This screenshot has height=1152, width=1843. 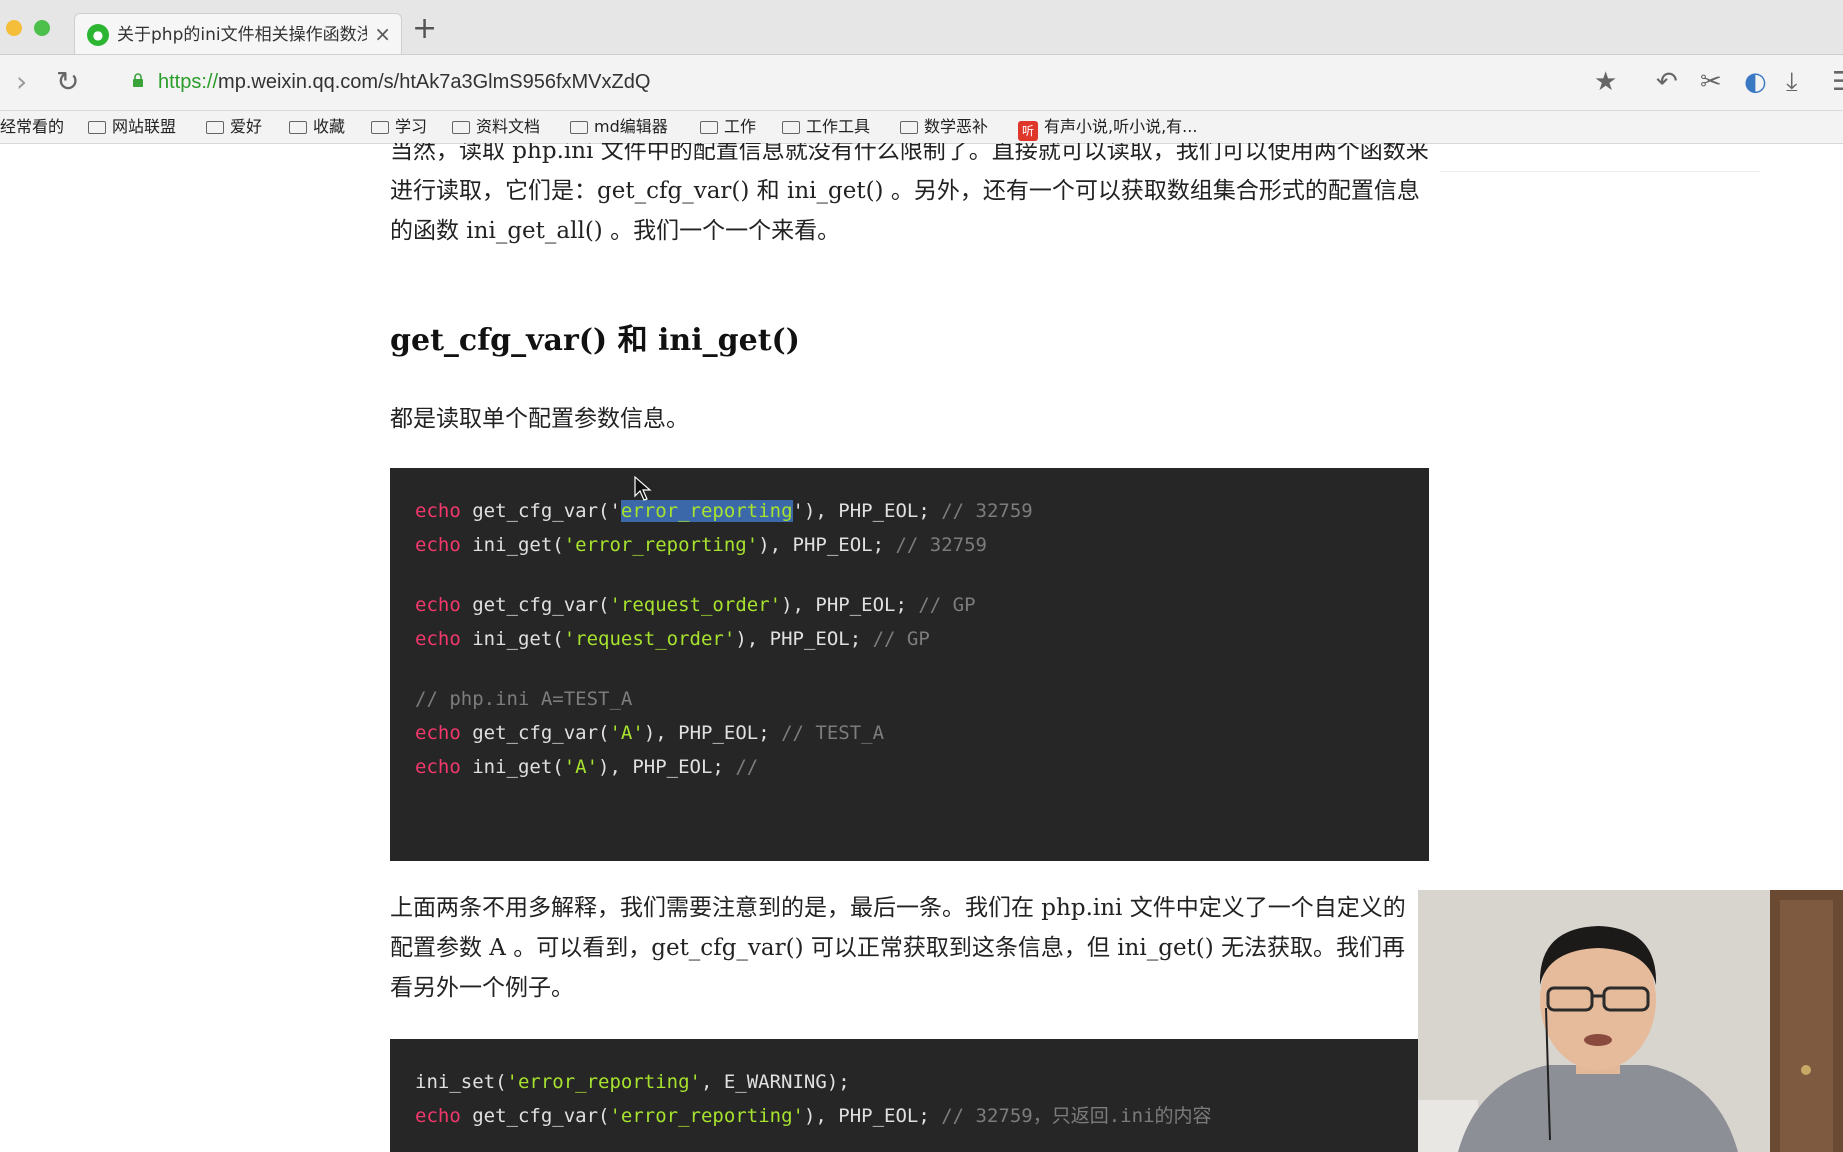 I want to click on bookmark-folder: 网站联盟, so click(x=132, y=127).